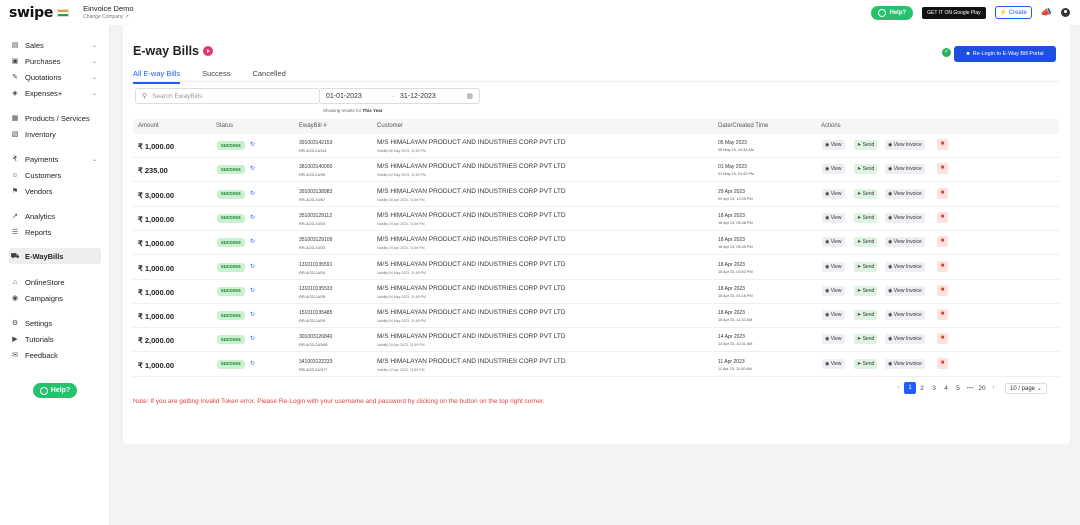 This screenshot has height=525, width=1080. I want to click on google-play-badge: GET IT ON Google Play, so click(954, 12).